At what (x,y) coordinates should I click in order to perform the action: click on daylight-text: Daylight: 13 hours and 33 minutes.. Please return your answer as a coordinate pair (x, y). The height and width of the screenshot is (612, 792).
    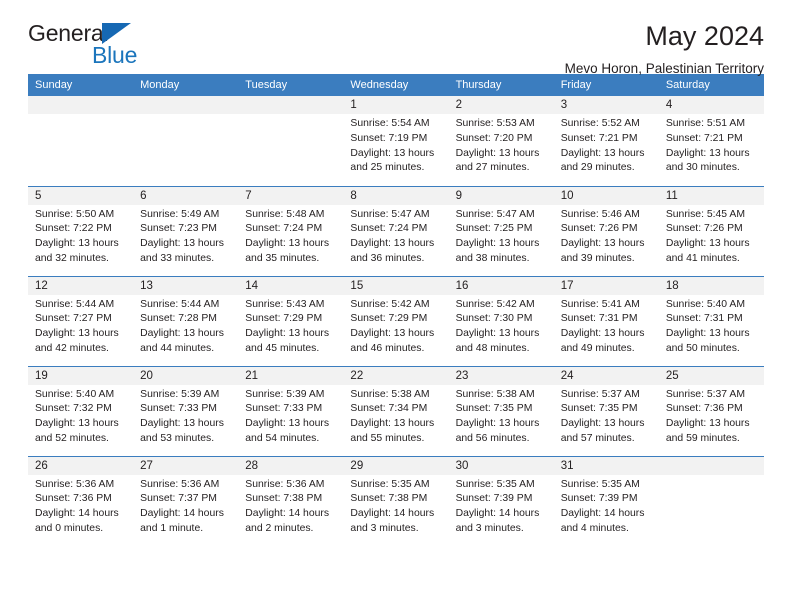
    Looking at the image, I should click on (182, 251).